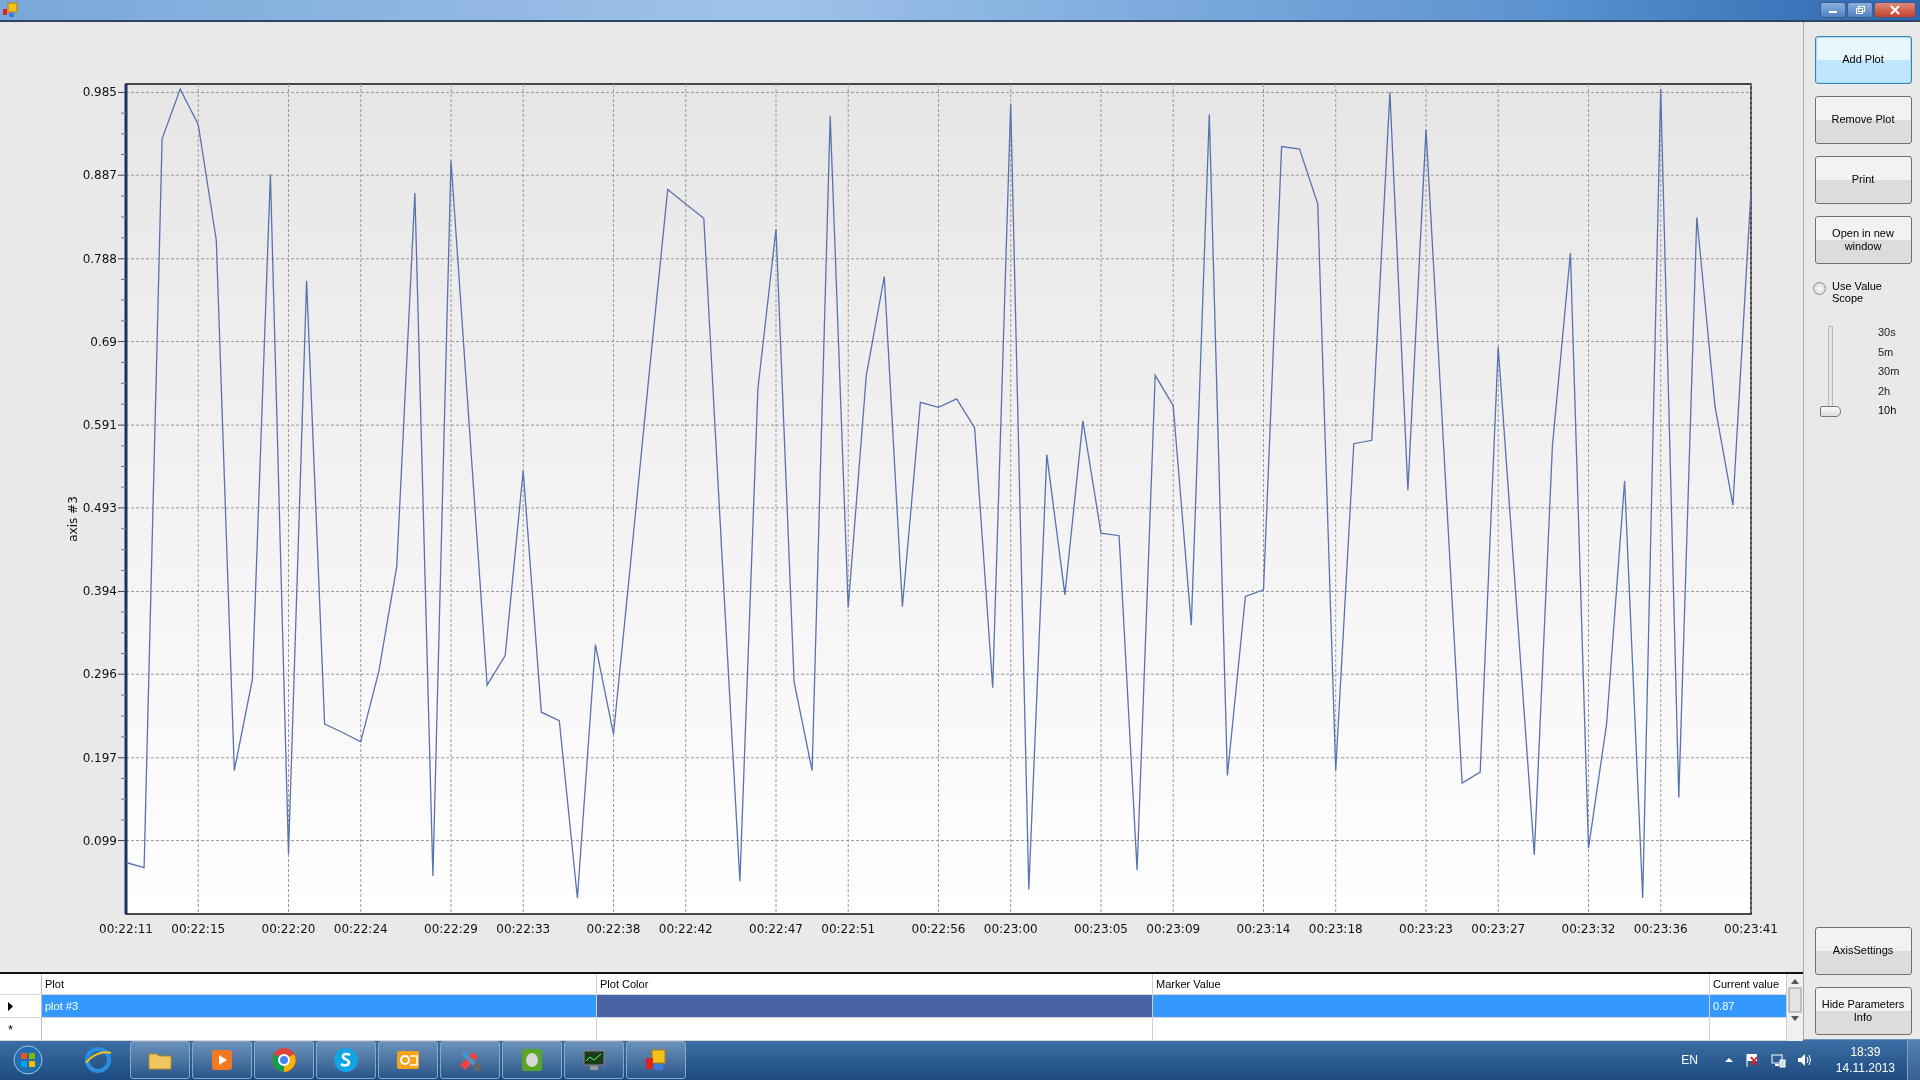 This screenshot has height=1080, width=1920. I want to click on scale-label: 30m, so click(1889, 371).